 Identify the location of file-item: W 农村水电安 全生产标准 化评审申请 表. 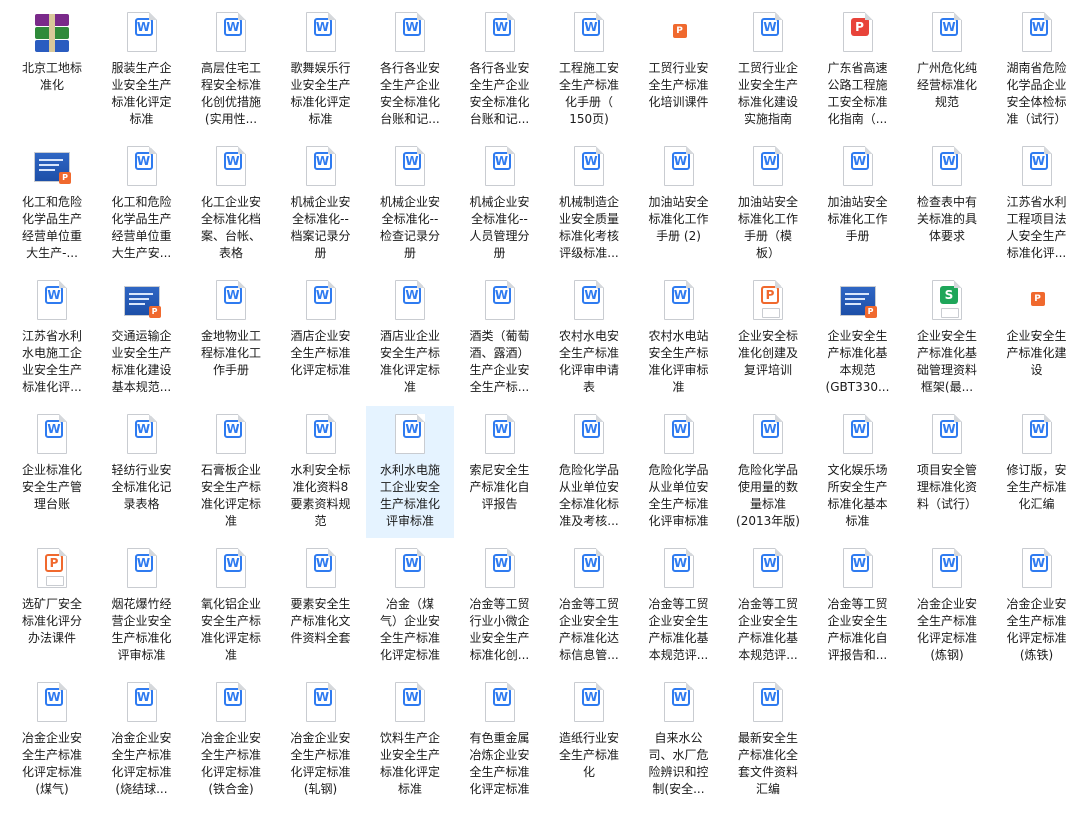
(589, 338).